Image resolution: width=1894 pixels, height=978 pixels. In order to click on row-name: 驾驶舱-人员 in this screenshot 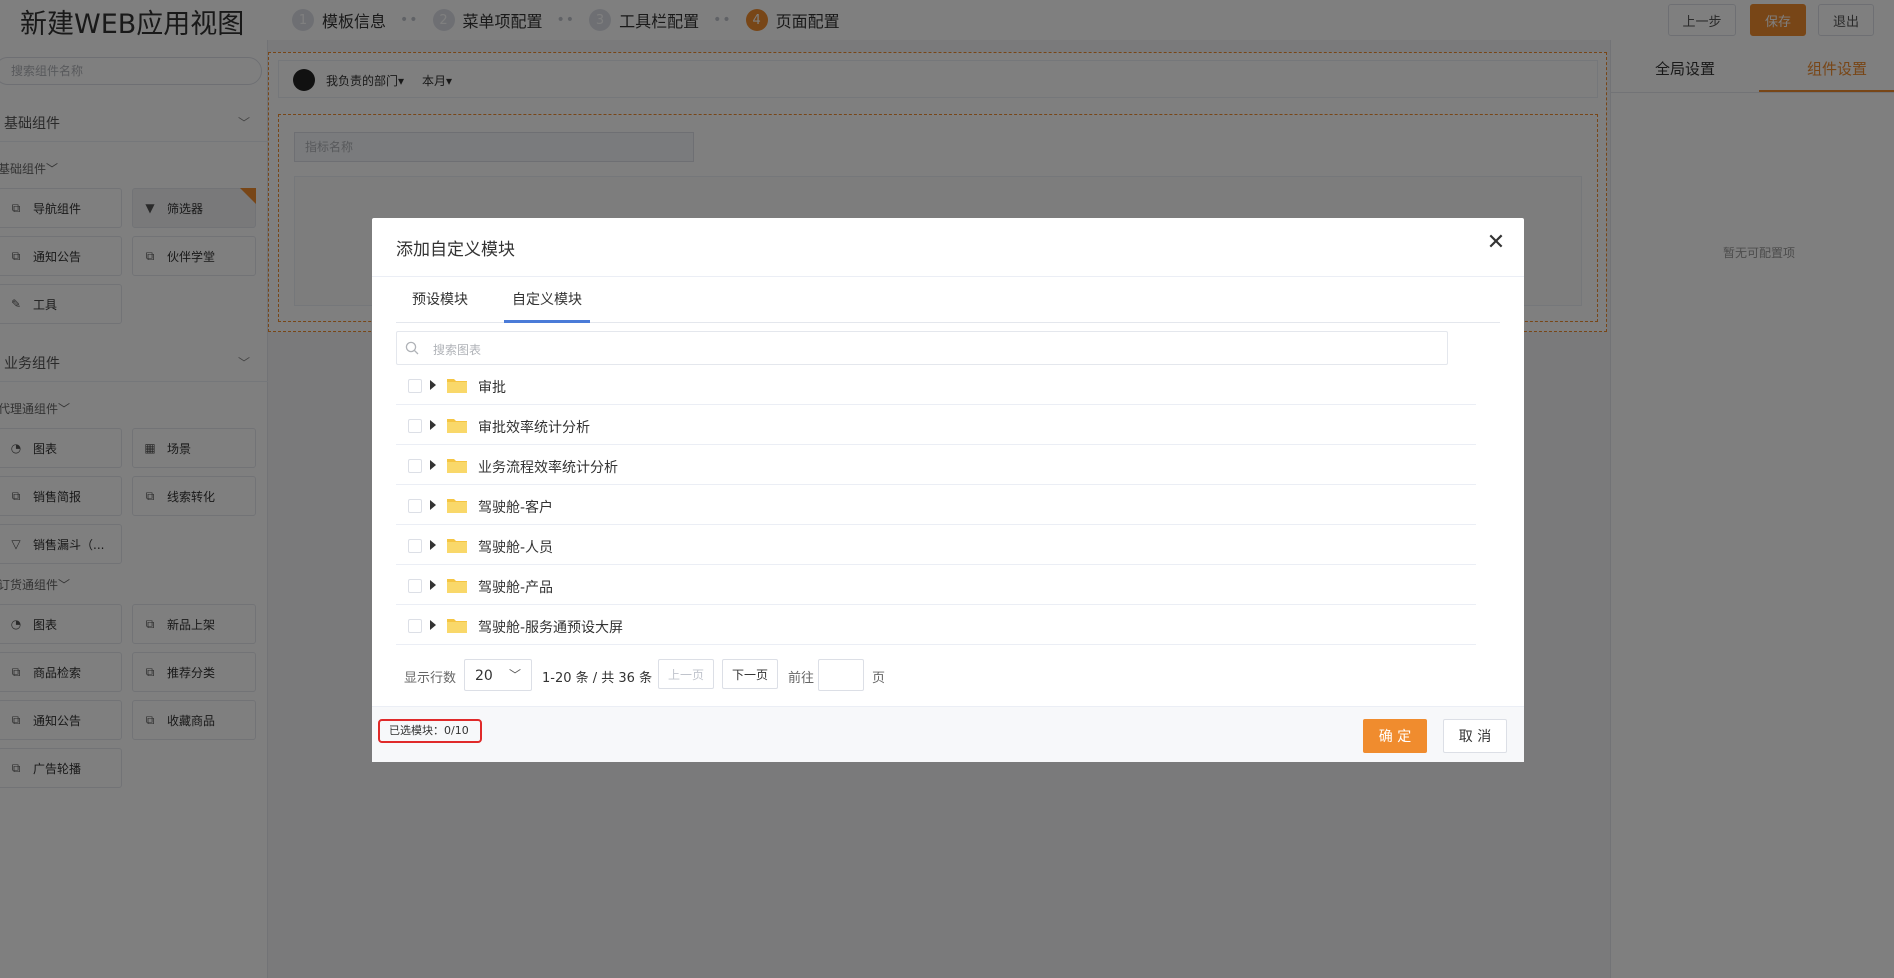, I will do `click(516, 548)`.